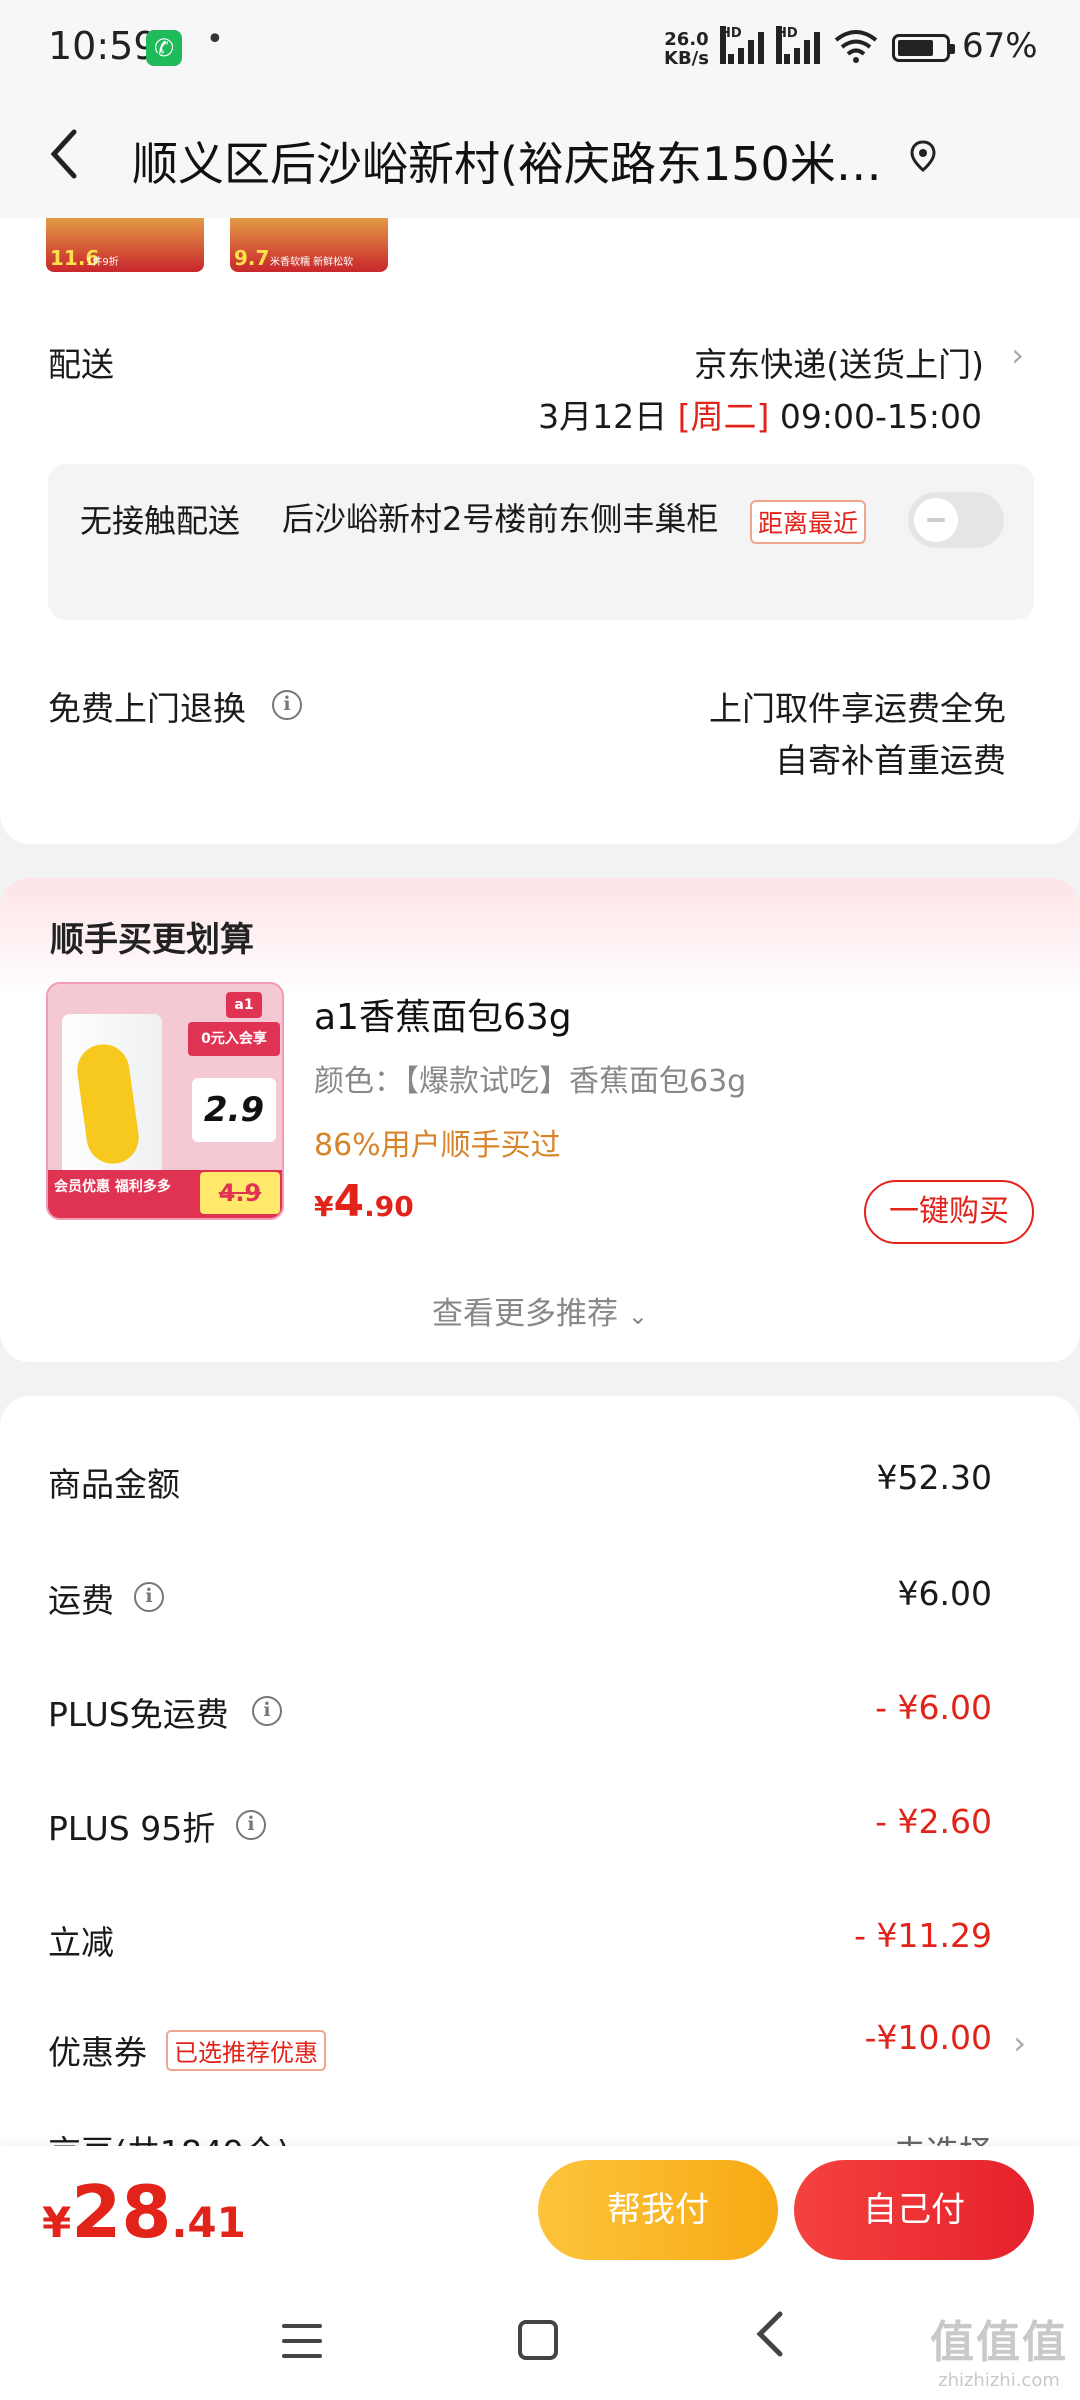 Image resolution: width=1080 pixels, height=2400 pixels. I want to click on total-integer: 28, so click(121, 2212).